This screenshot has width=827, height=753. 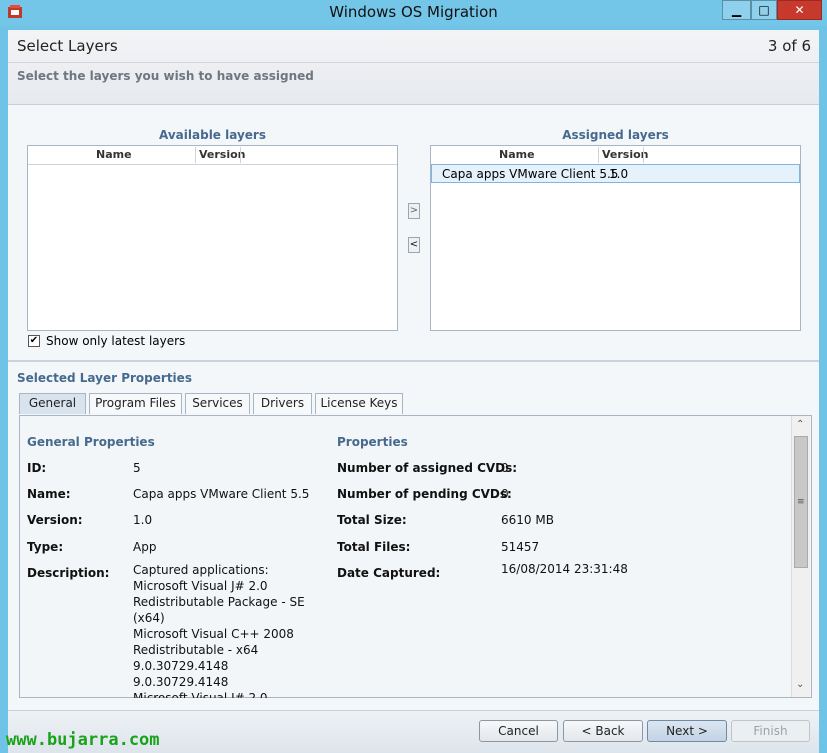 I want to click on description-label: Description:, so click(x=68, y=573).